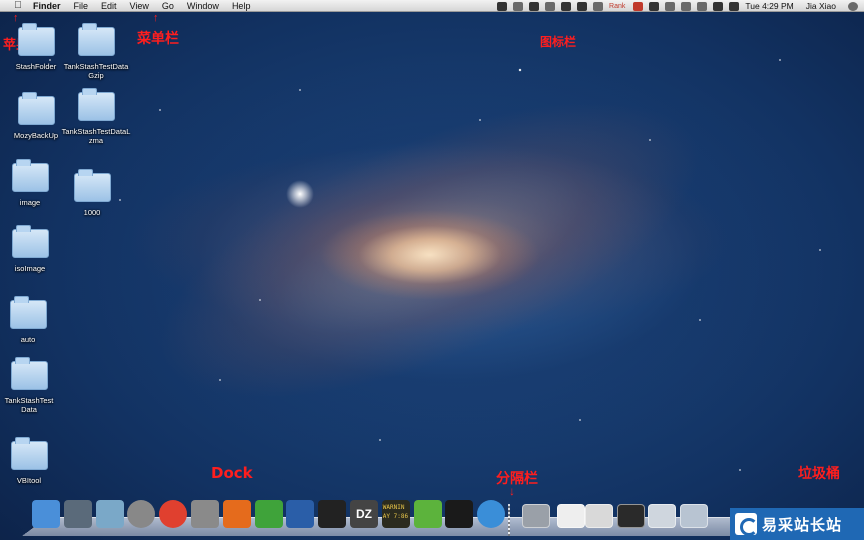 This screenshot has height=540, width=864. Describe the element at coordinates (702, 6) in the screenshot. I see `wifi-icon` at that location.